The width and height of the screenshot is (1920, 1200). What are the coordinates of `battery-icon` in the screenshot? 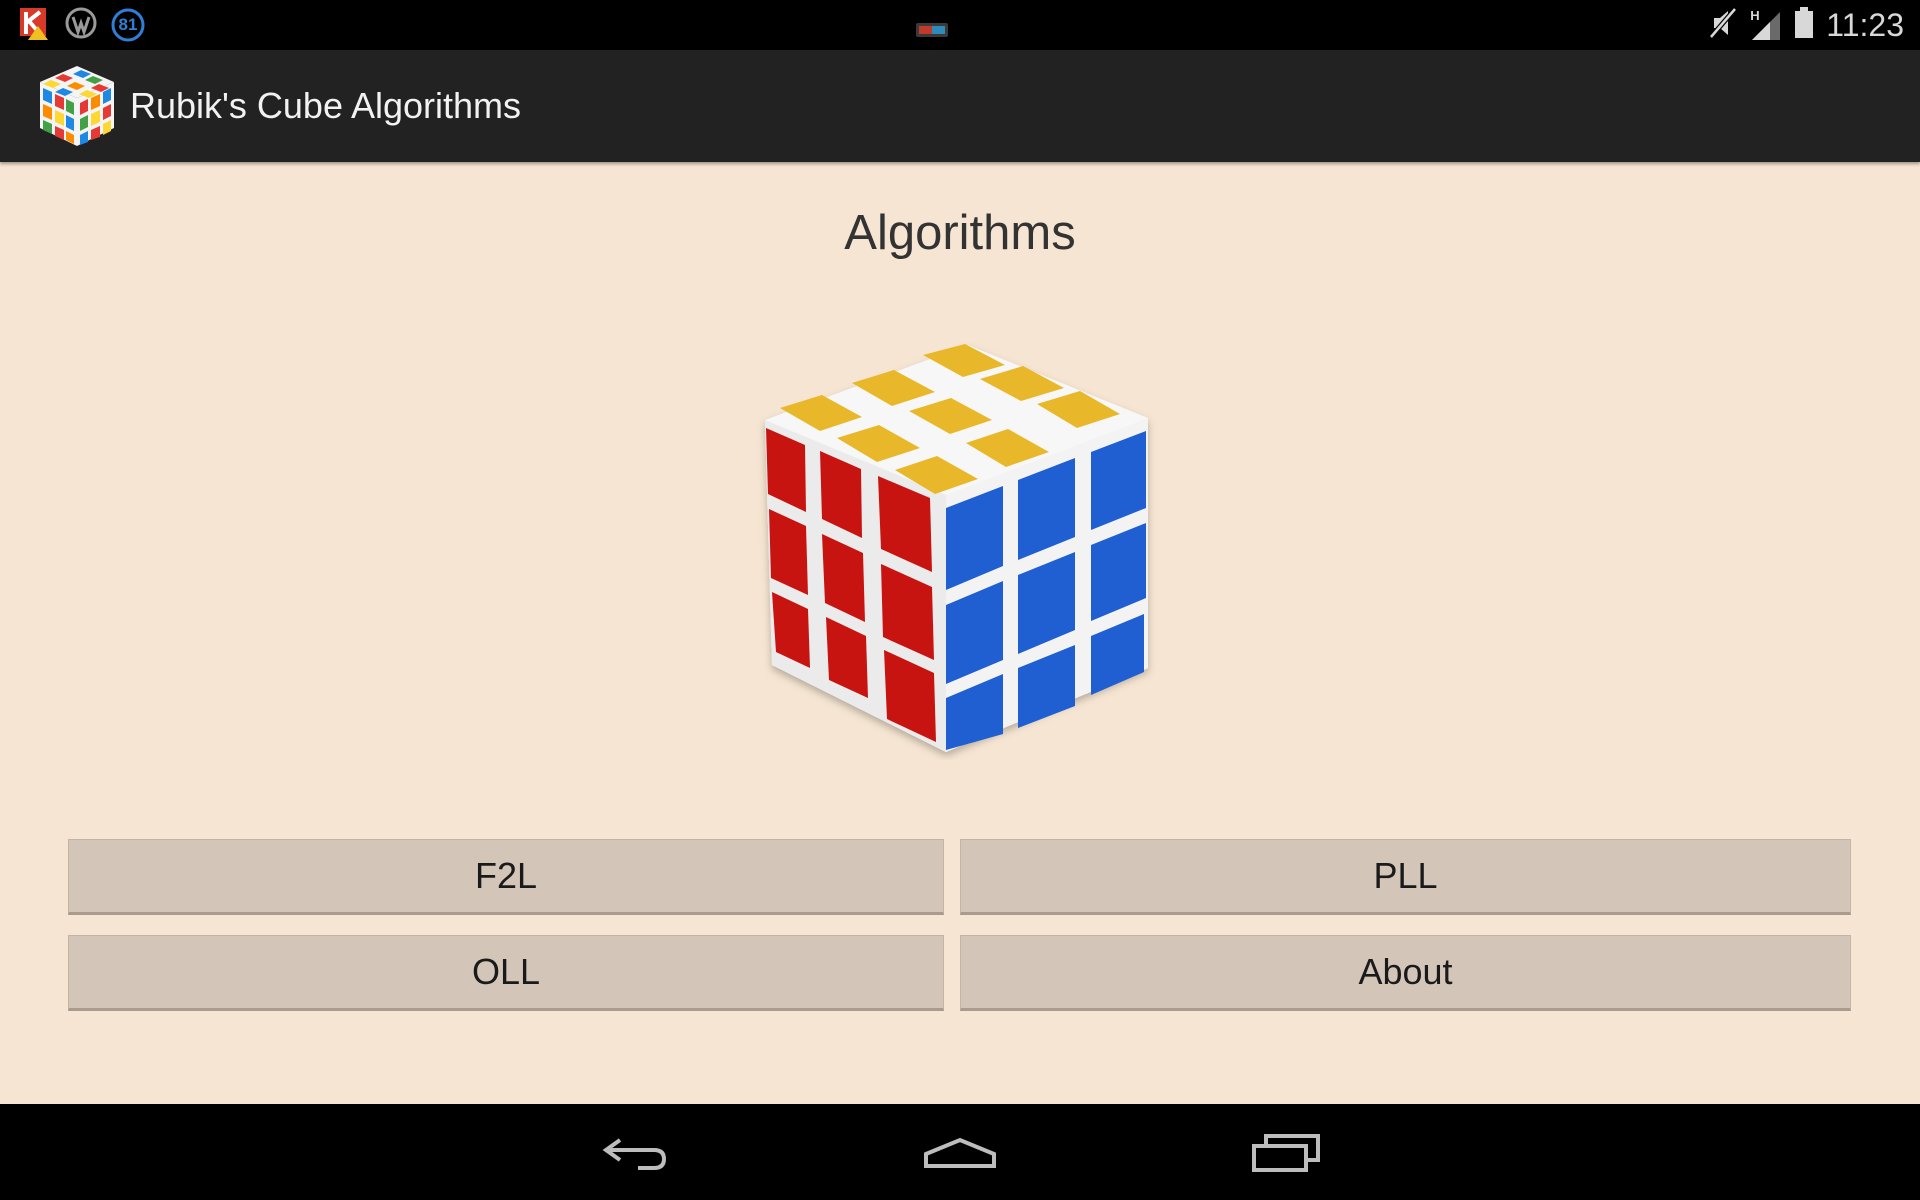 It's located at (1804, 25).